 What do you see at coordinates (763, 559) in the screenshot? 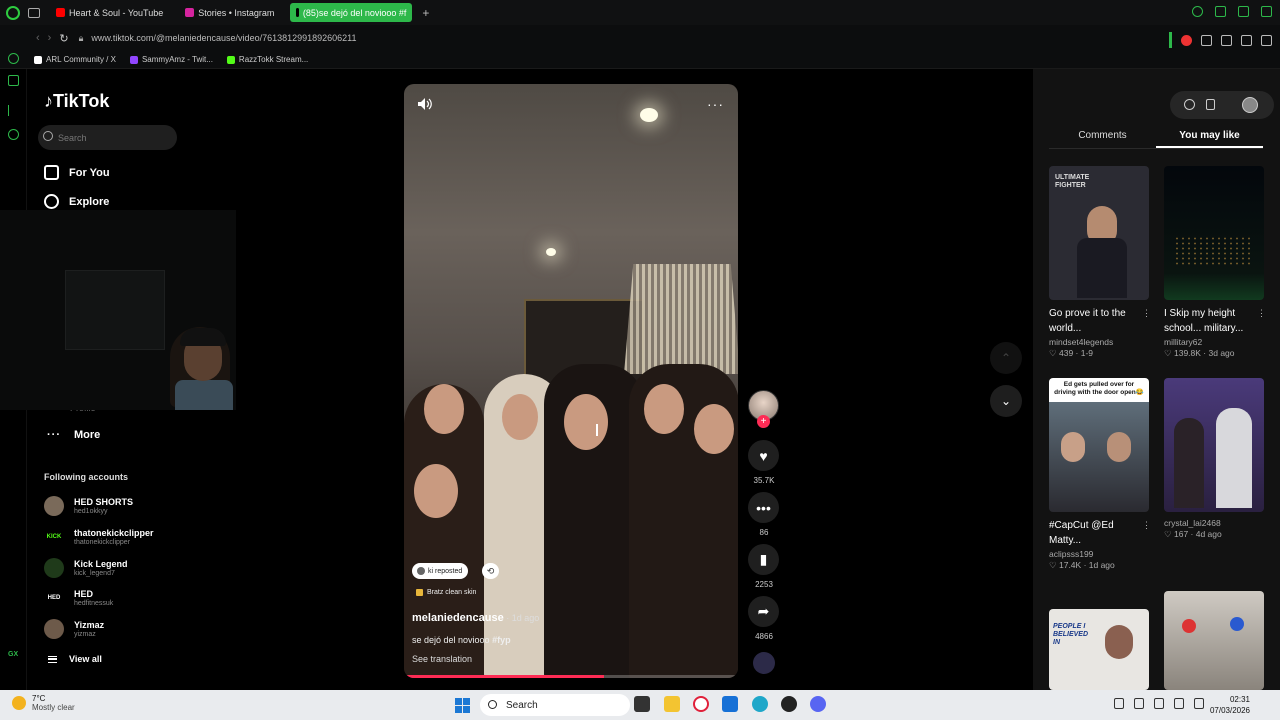
I see `save-button: ▮` at bounding box center [763, 559].